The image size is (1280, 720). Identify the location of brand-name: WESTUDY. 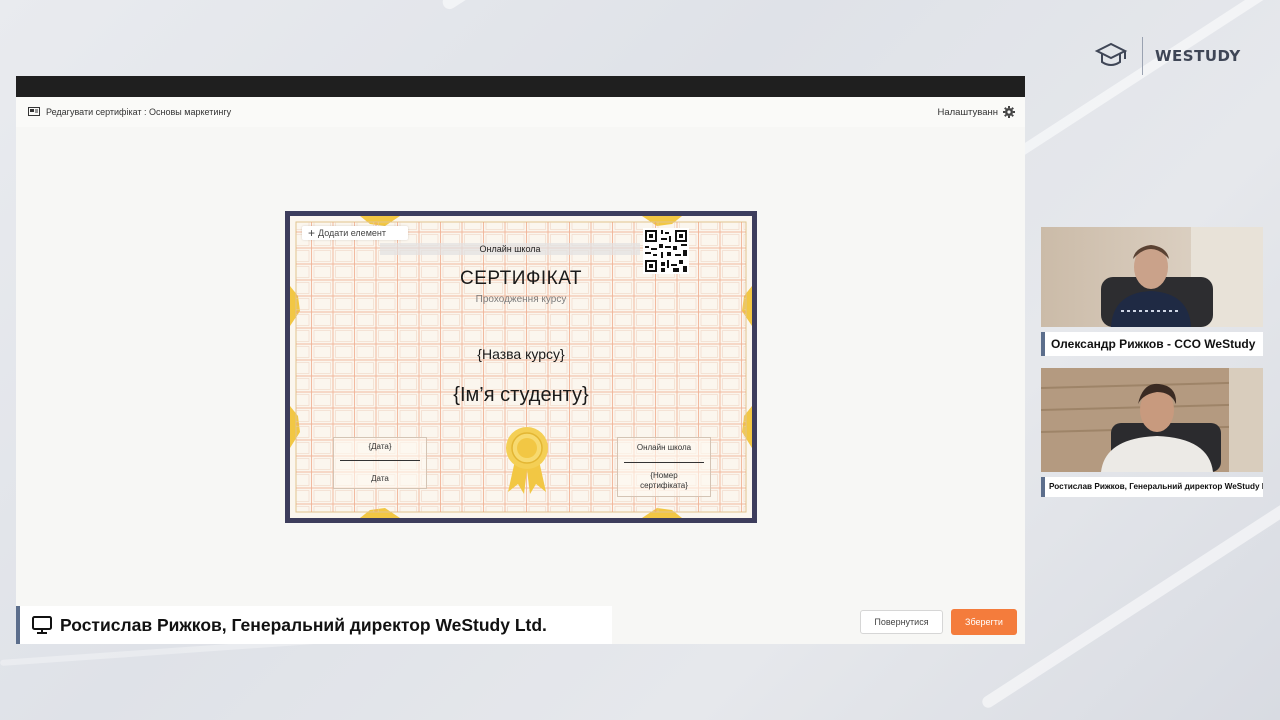
(1198, 56).